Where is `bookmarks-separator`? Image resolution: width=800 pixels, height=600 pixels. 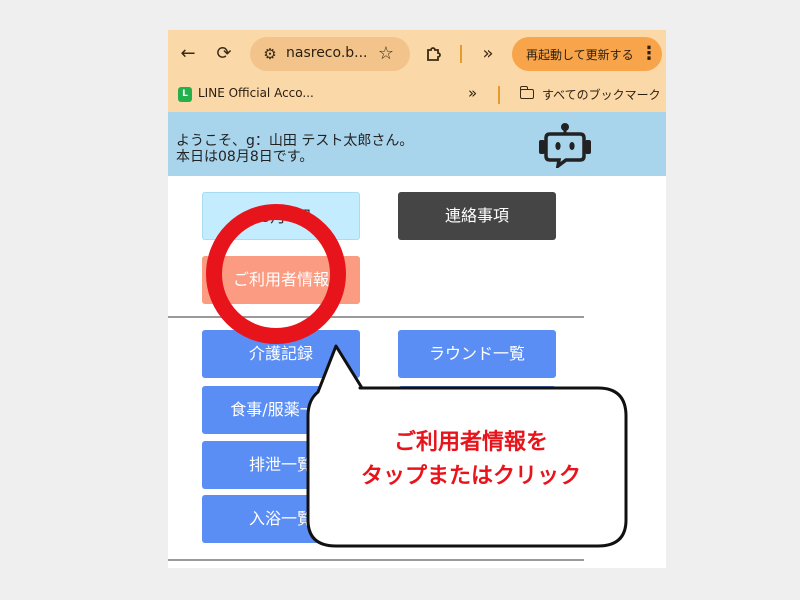 bookmarks-separator is located at coordinates (499, 95).